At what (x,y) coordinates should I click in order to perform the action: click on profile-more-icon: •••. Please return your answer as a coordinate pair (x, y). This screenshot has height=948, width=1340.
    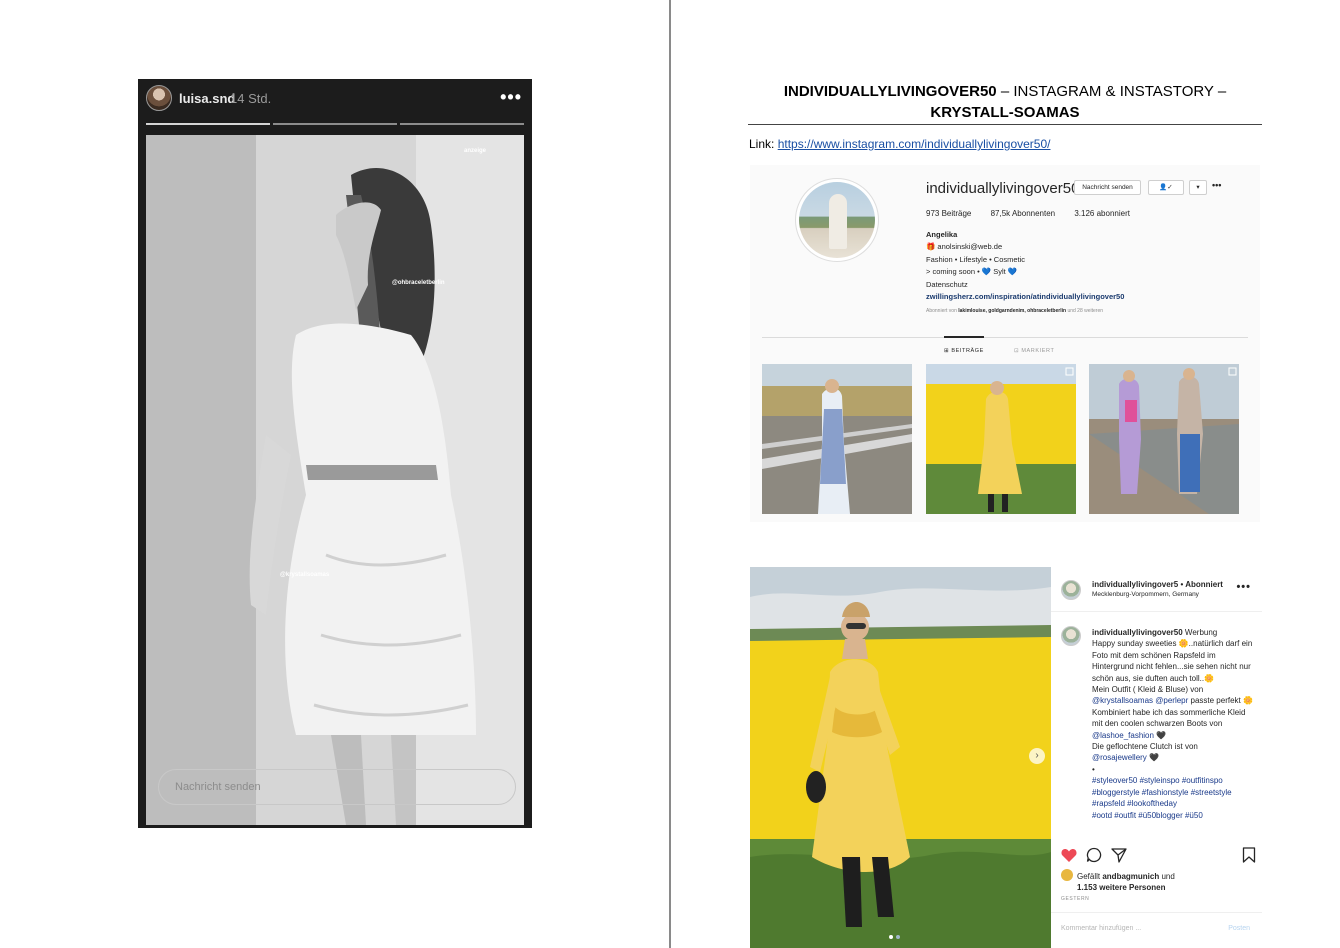
    Looking at the image, I should click on (1216, 185).